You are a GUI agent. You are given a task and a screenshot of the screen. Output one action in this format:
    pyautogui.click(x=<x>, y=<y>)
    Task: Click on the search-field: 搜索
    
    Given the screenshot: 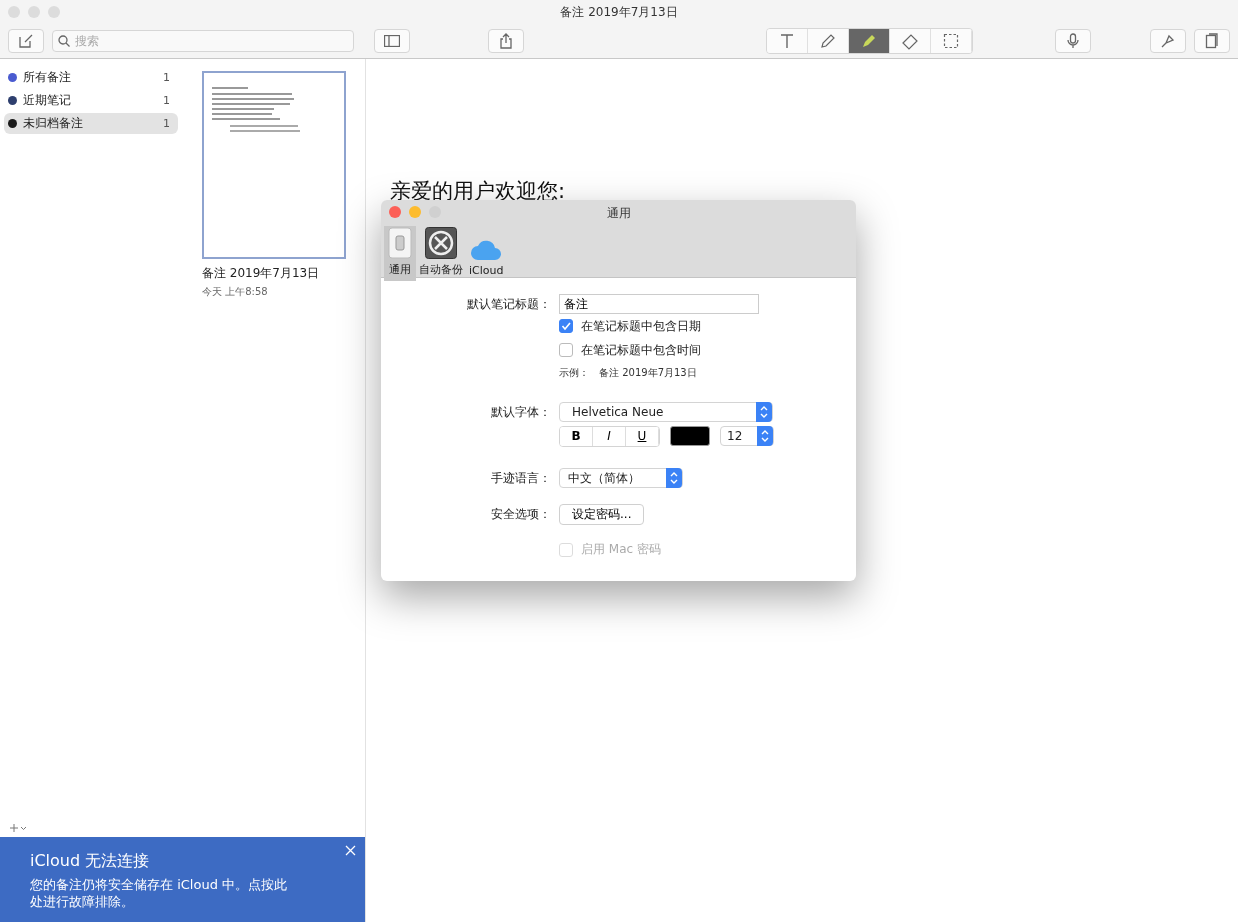 What is the action you would take?
    pyautogui.click(x=203, y=41)
    